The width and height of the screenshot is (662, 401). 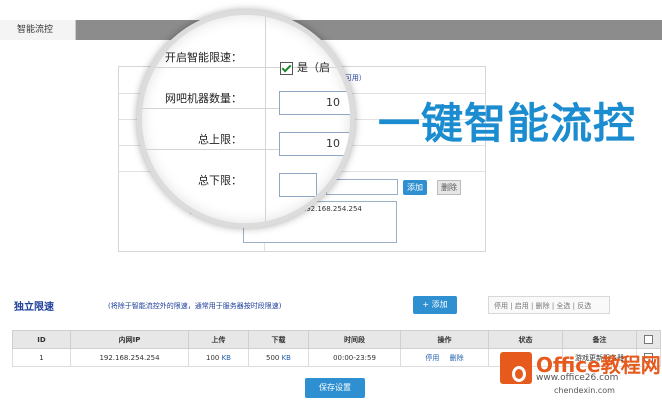 I want to click on header-operations: 操作, so click(x=444, y=339).